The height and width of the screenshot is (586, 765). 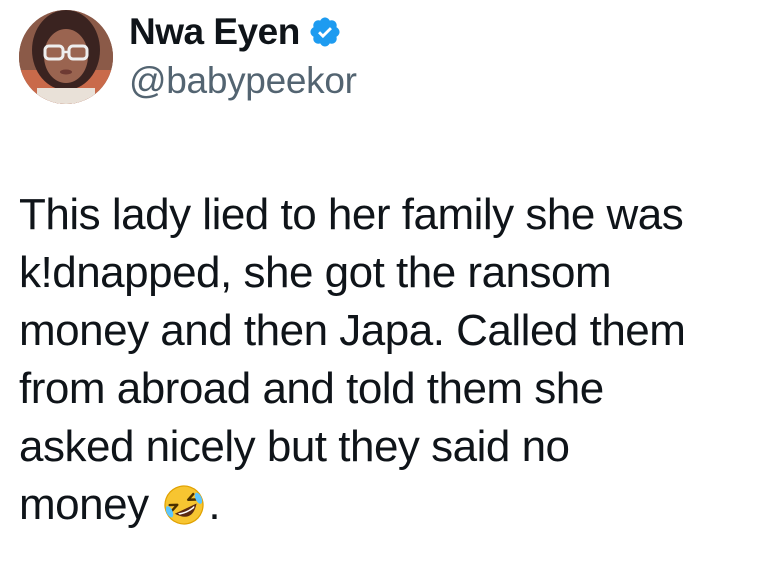 I want to click on tweet-text-line-6: money, so click(x=84, y=504).